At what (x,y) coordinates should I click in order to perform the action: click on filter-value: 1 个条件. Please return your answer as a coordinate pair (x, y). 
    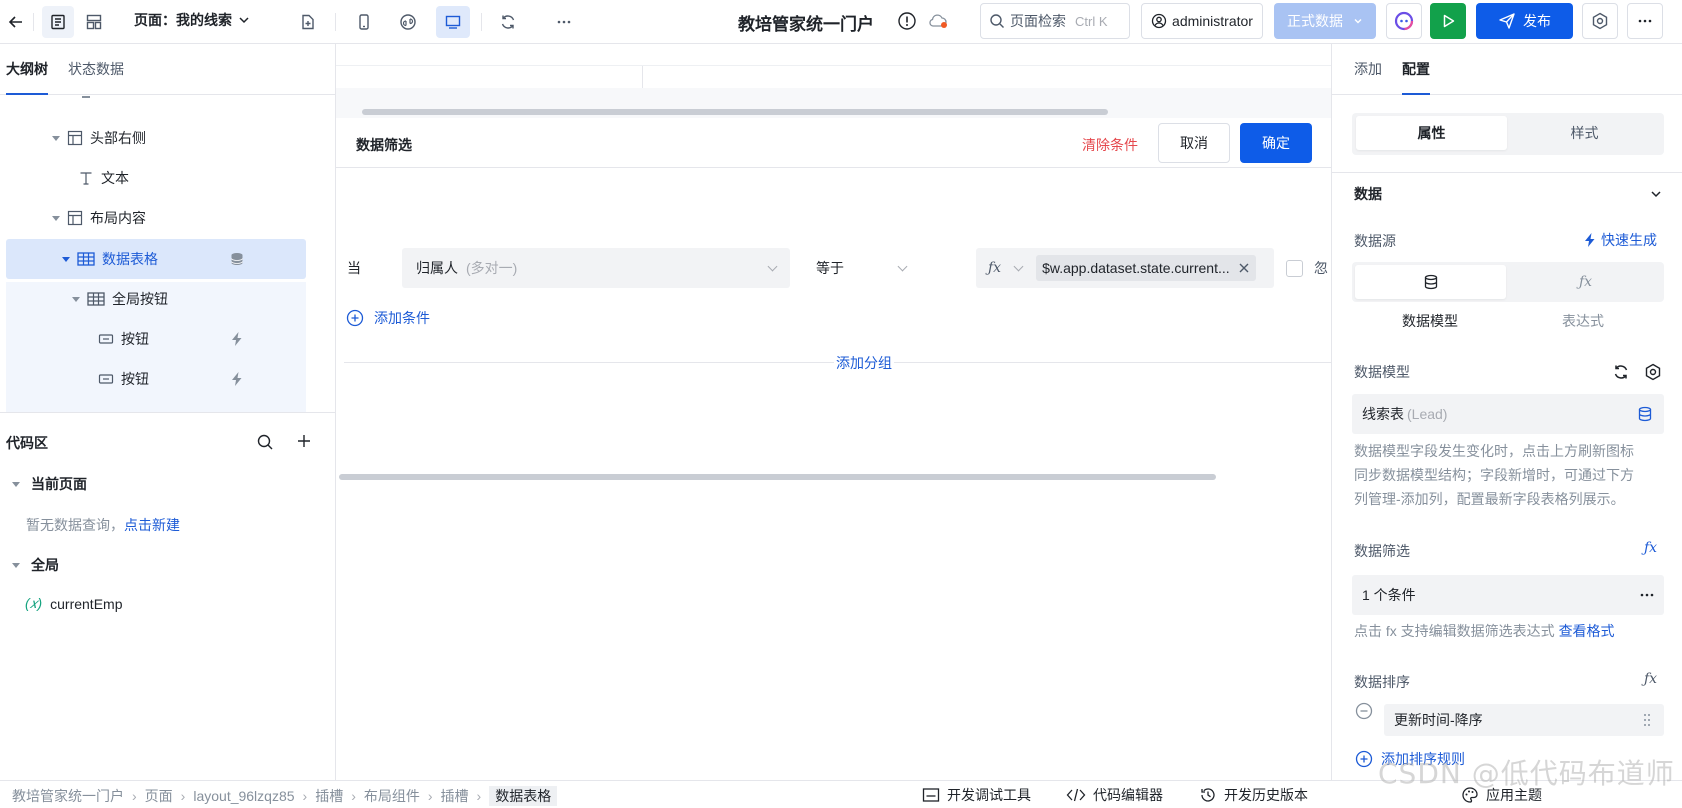
    Looking at the image, I should click on (1389, 595).